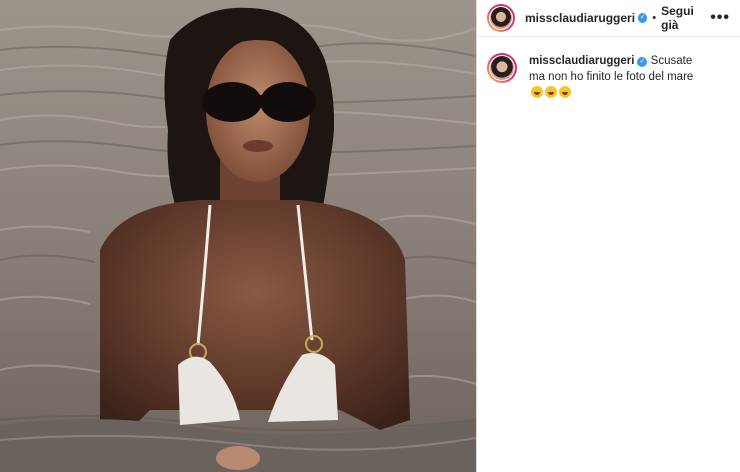  Describe the element at coordinates (685, 18) in the screenshot. I see `follow-status-button: Segui già` at that location.